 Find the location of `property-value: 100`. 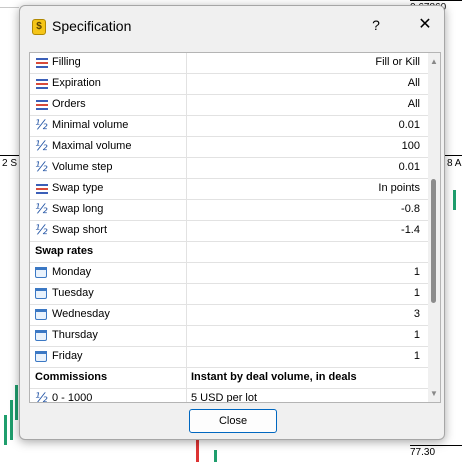

property-value: 100 is located at coordinates (410, 146).